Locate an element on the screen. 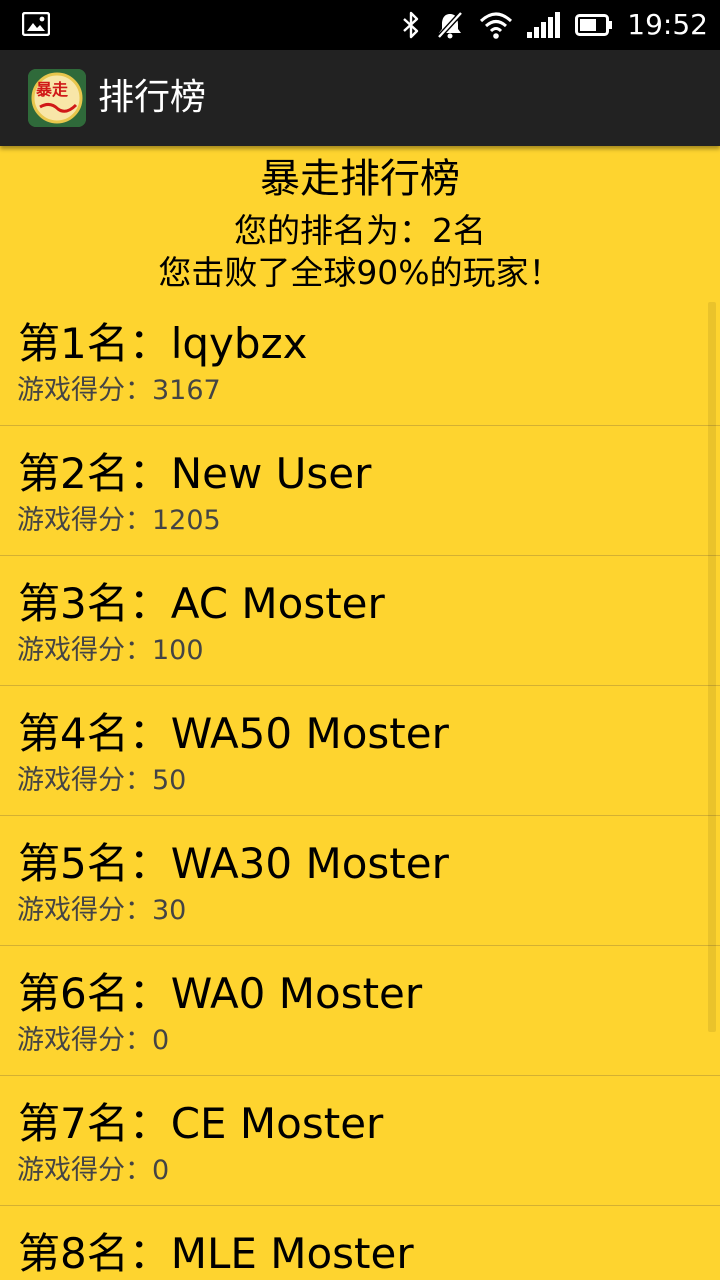  list-item: 第7名：CE Moster 游戏得分：0 is located at coordinates (360, 1141).